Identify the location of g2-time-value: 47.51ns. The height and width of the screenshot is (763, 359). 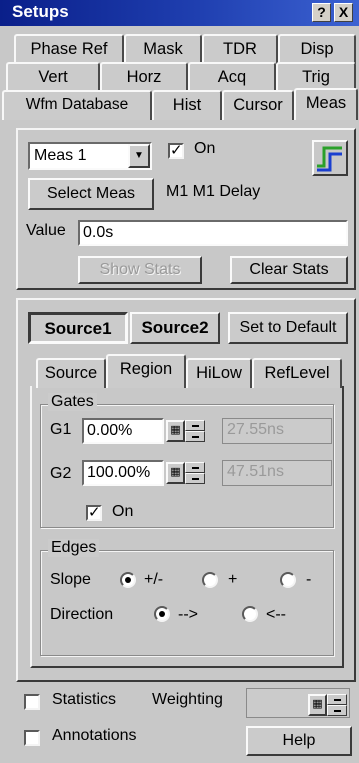
(255, 471).